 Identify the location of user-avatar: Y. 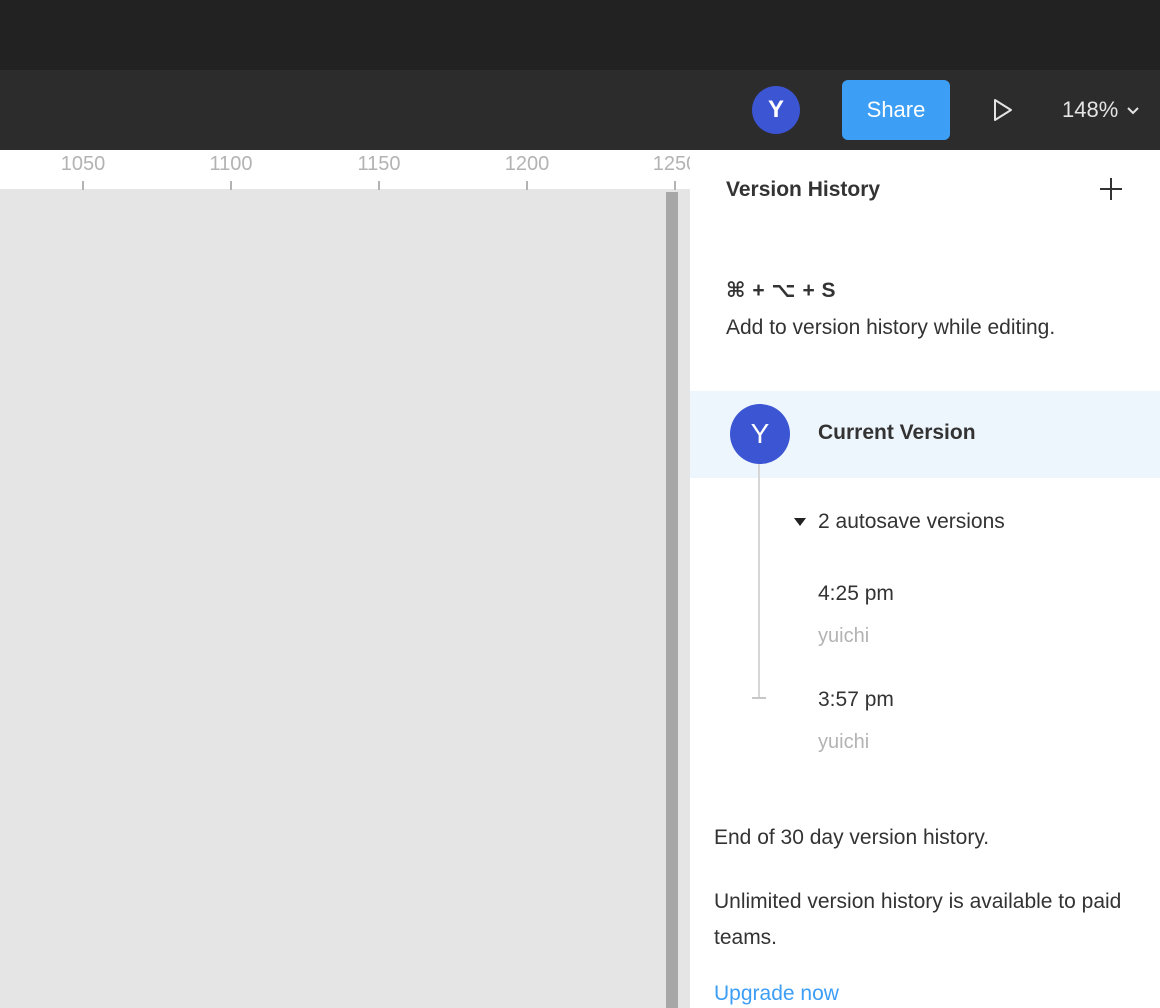
(776, 110).